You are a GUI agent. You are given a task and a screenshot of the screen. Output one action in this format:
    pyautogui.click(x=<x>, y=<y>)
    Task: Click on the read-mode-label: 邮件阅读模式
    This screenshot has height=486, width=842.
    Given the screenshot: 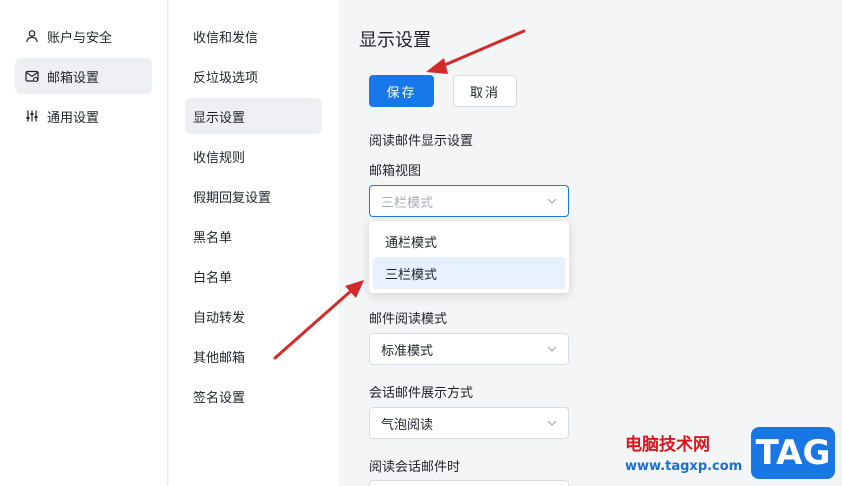 What is the action you would take?
    pyautogui.click(x=408, y=319)
    